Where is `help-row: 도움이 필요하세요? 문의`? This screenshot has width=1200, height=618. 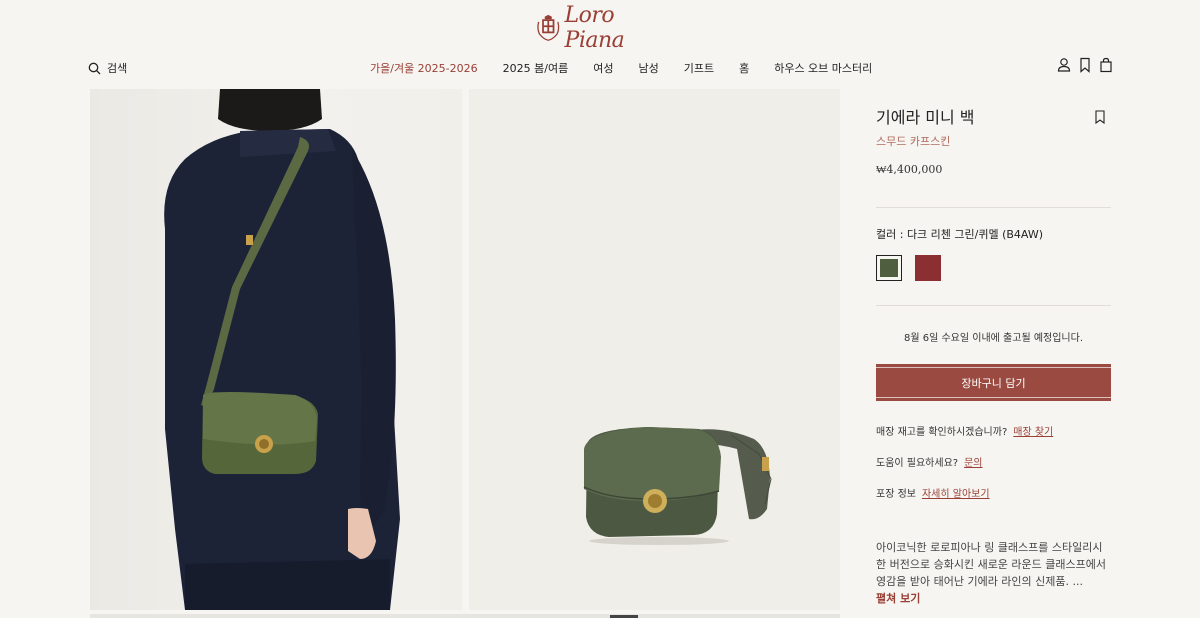
help-row: 도움이 필요하세요? 문의 is located at coordinates (993, 461).